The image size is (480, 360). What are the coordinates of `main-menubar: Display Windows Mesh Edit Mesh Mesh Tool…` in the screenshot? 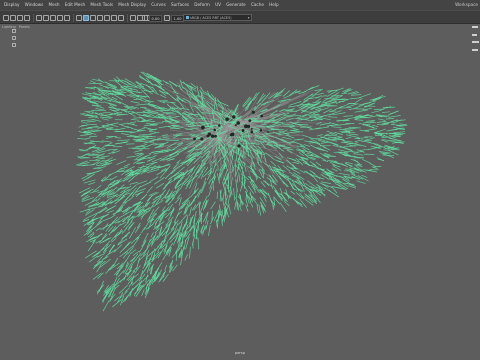 It's located at (240, 5).